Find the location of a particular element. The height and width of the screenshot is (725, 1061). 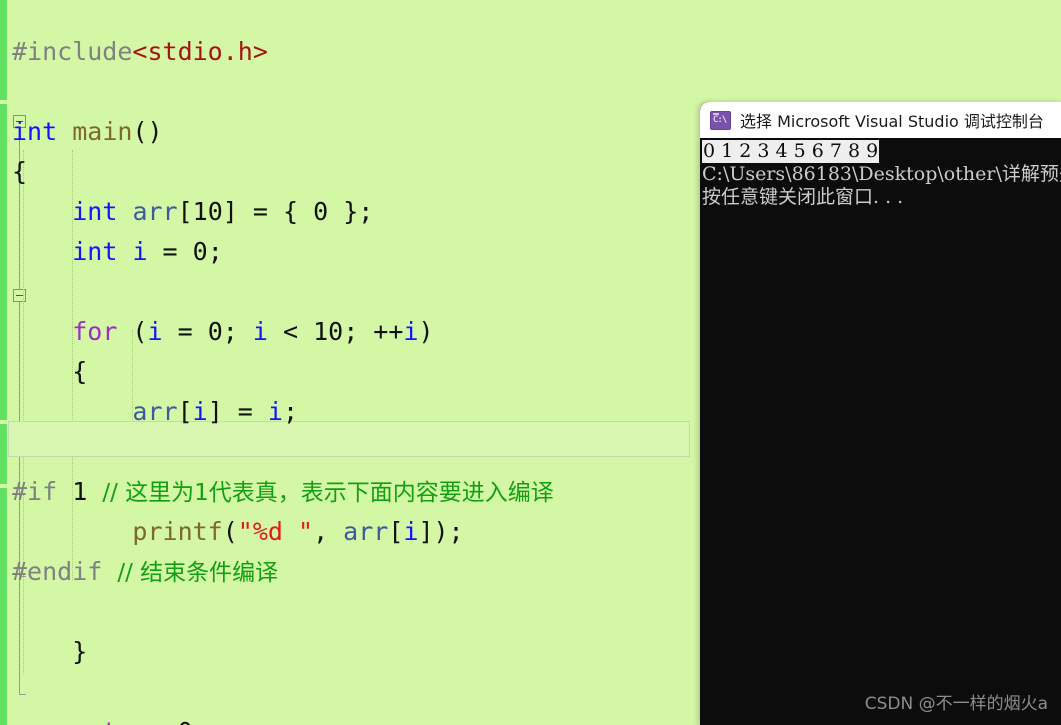

code-token-preprocessor: #if is located at coordinates (35, 491).